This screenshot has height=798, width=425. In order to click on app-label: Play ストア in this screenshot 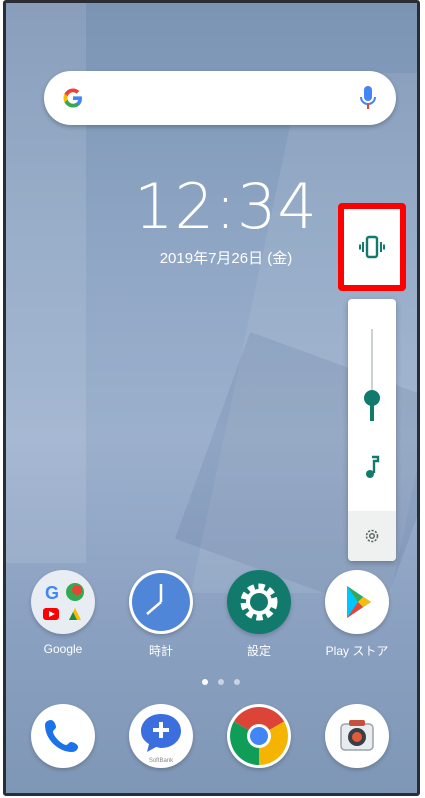, I will do `click(357, 651)`.